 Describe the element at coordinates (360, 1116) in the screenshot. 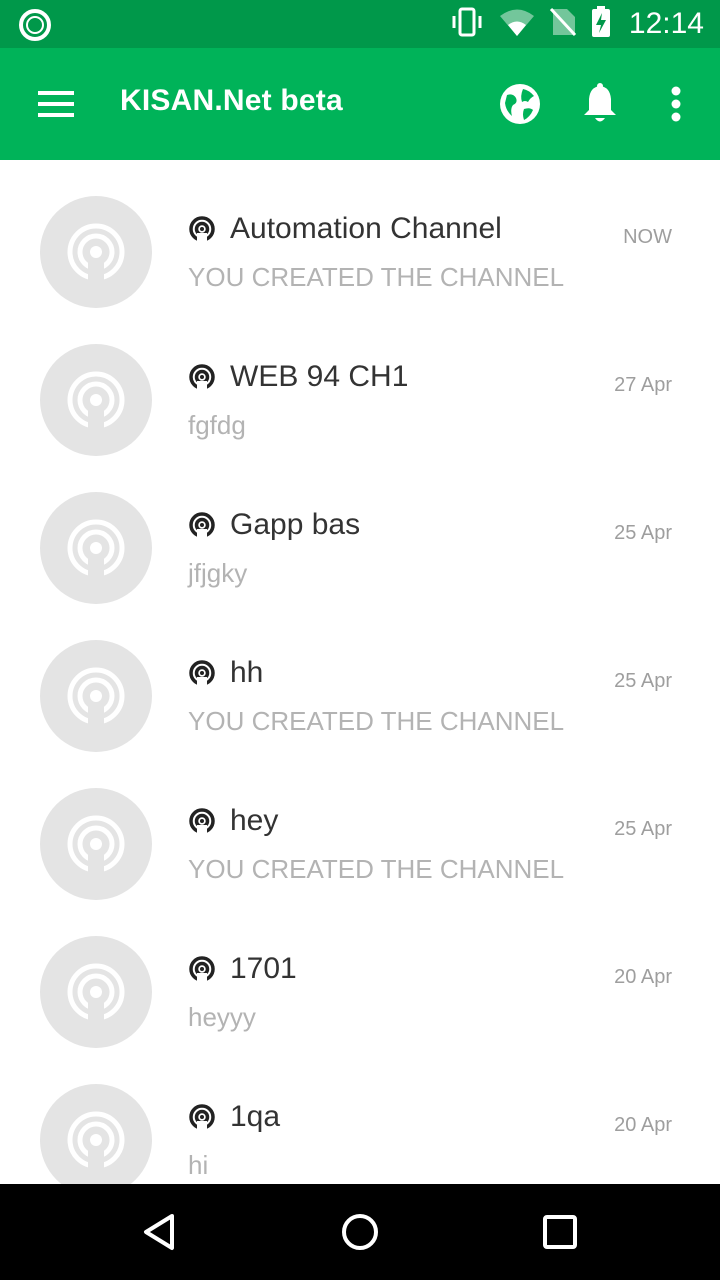

I see `channel-row: 1qa hi 20 Apr` at that location.